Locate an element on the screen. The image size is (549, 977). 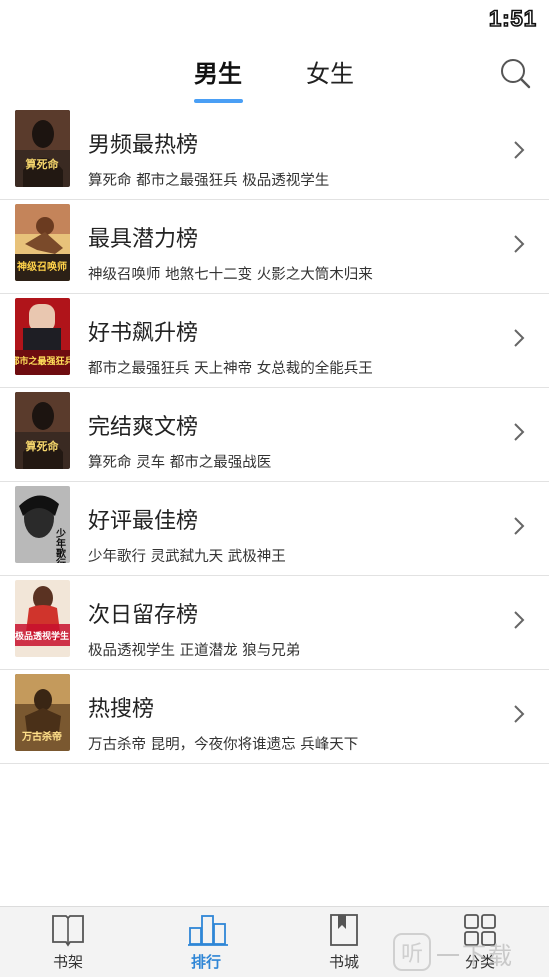
search-button is located at coordinates (515, 73).